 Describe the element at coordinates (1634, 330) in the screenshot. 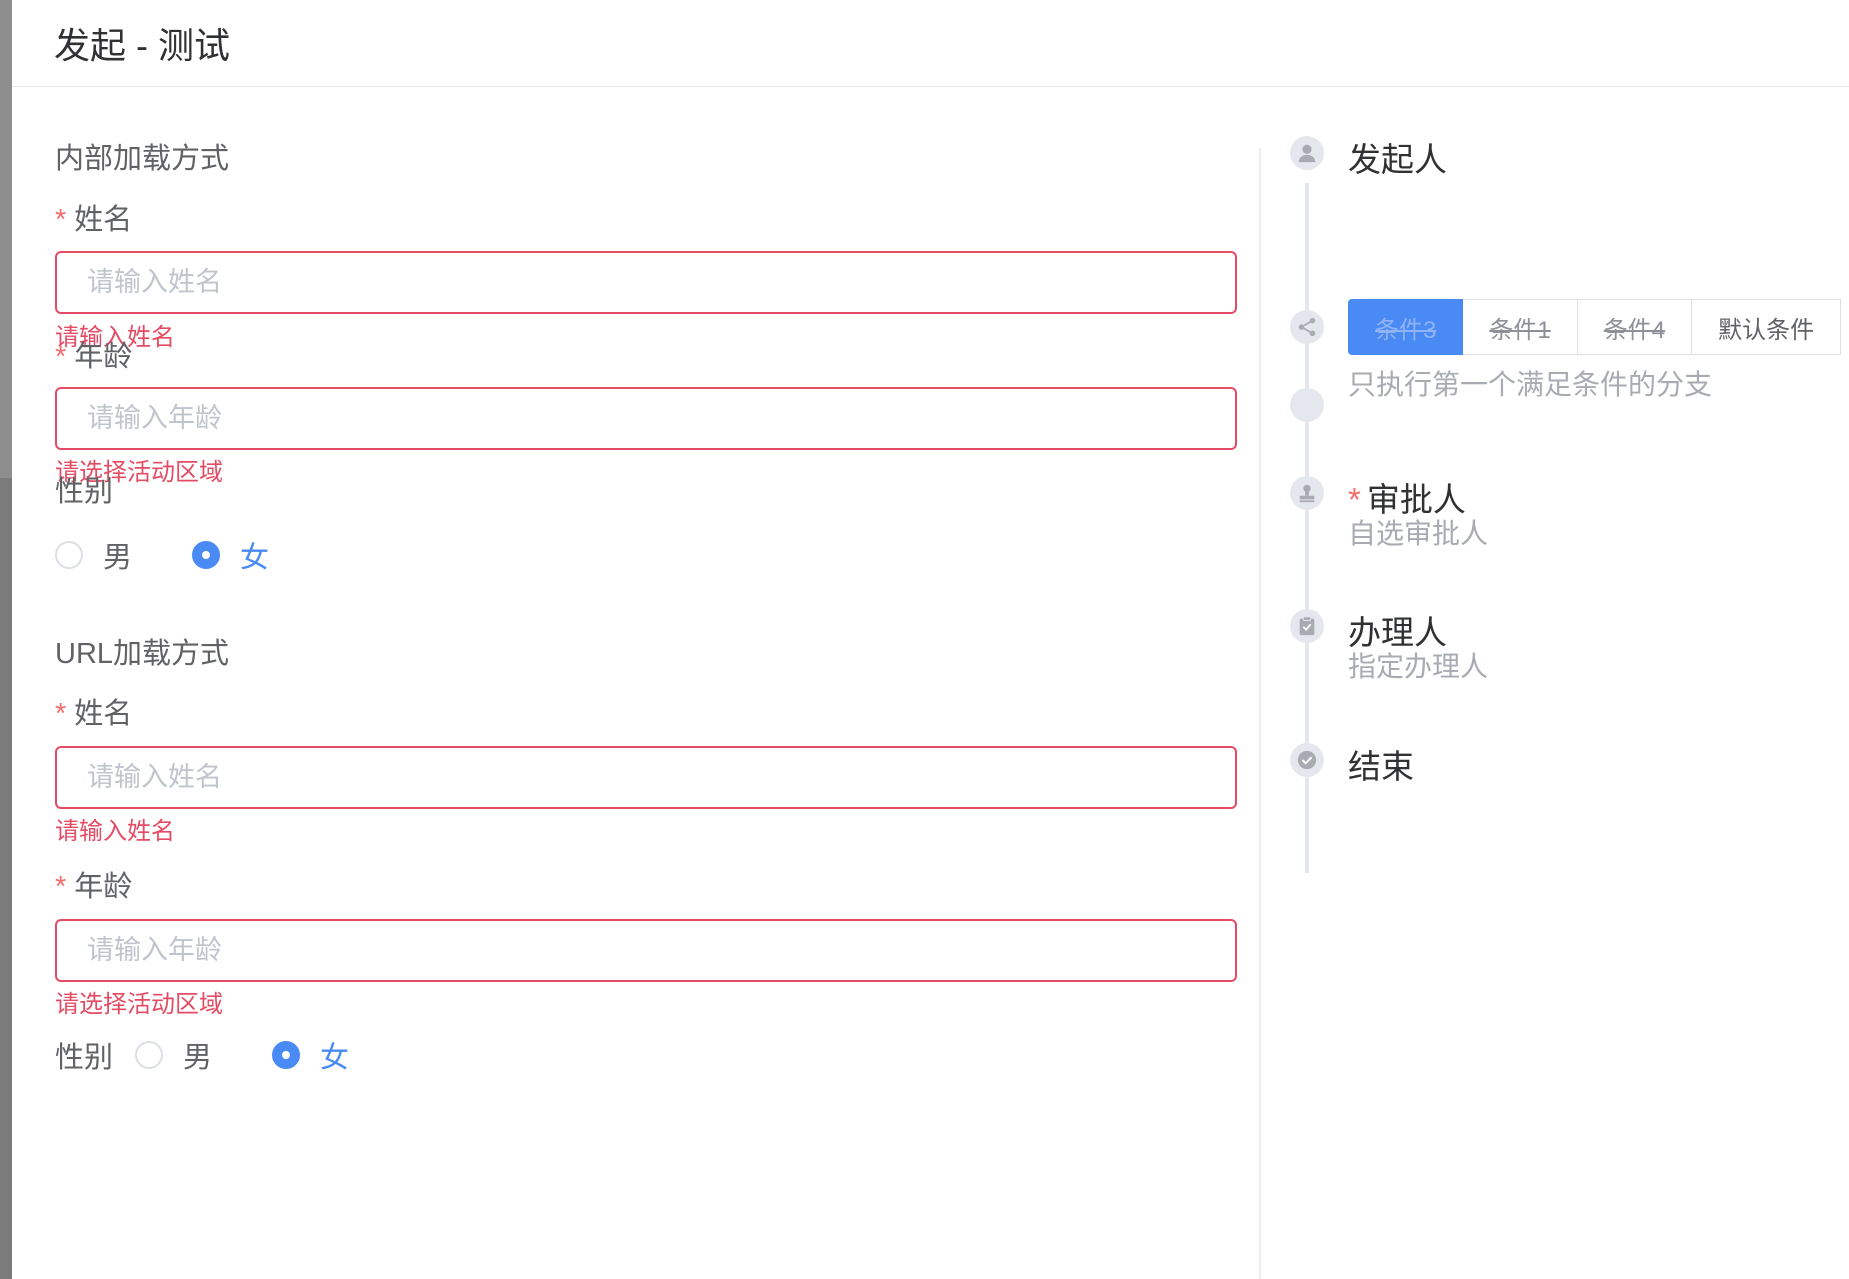

I see `condition-tab-label: 条件4` at that location.